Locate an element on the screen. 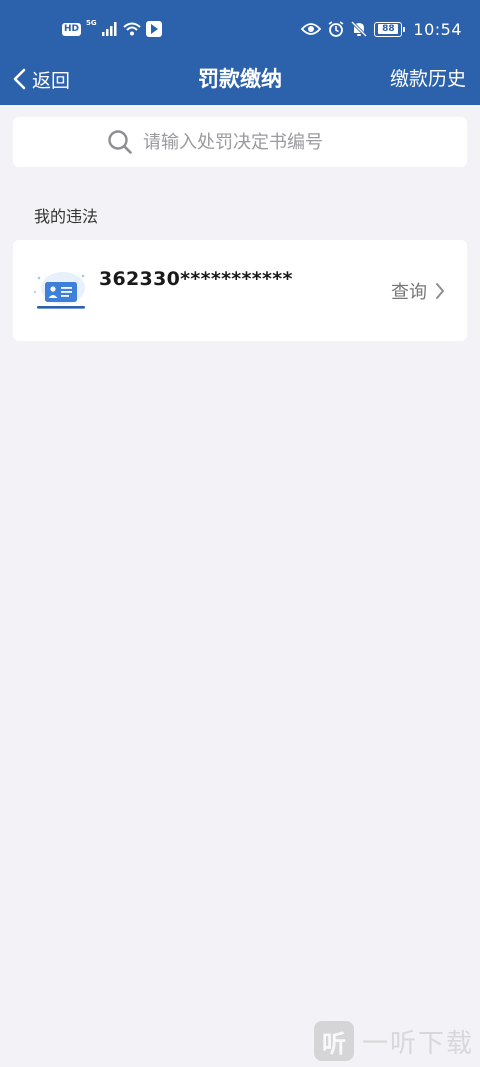 This screenshot has width=480, height=1067. signal-icon is located at coordinates (109, 29).